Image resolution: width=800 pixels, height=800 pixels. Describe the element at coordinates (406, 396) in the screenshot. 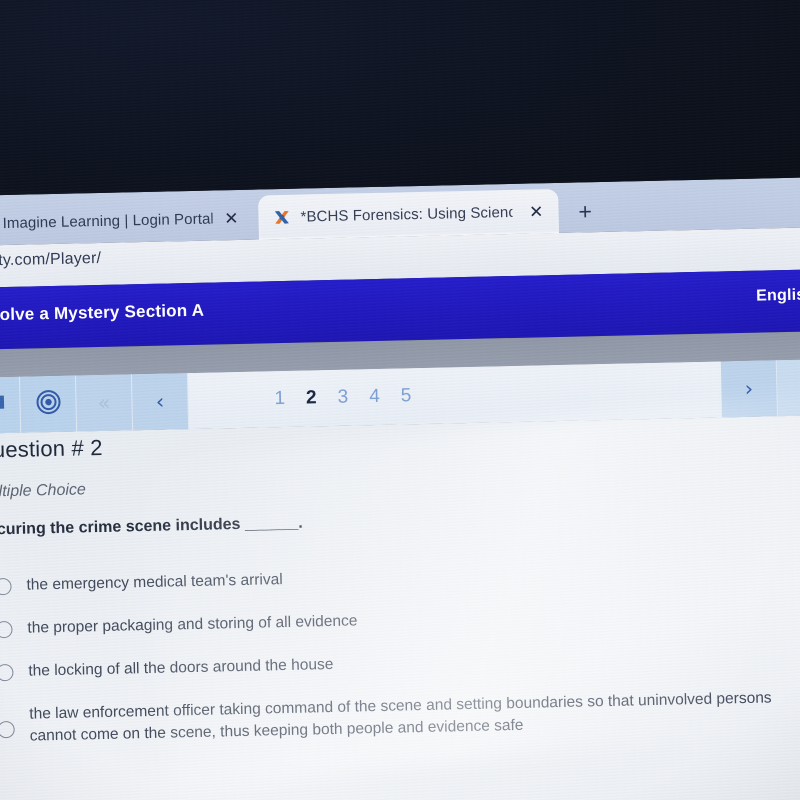

I see `page-number-5: 5` at that location.